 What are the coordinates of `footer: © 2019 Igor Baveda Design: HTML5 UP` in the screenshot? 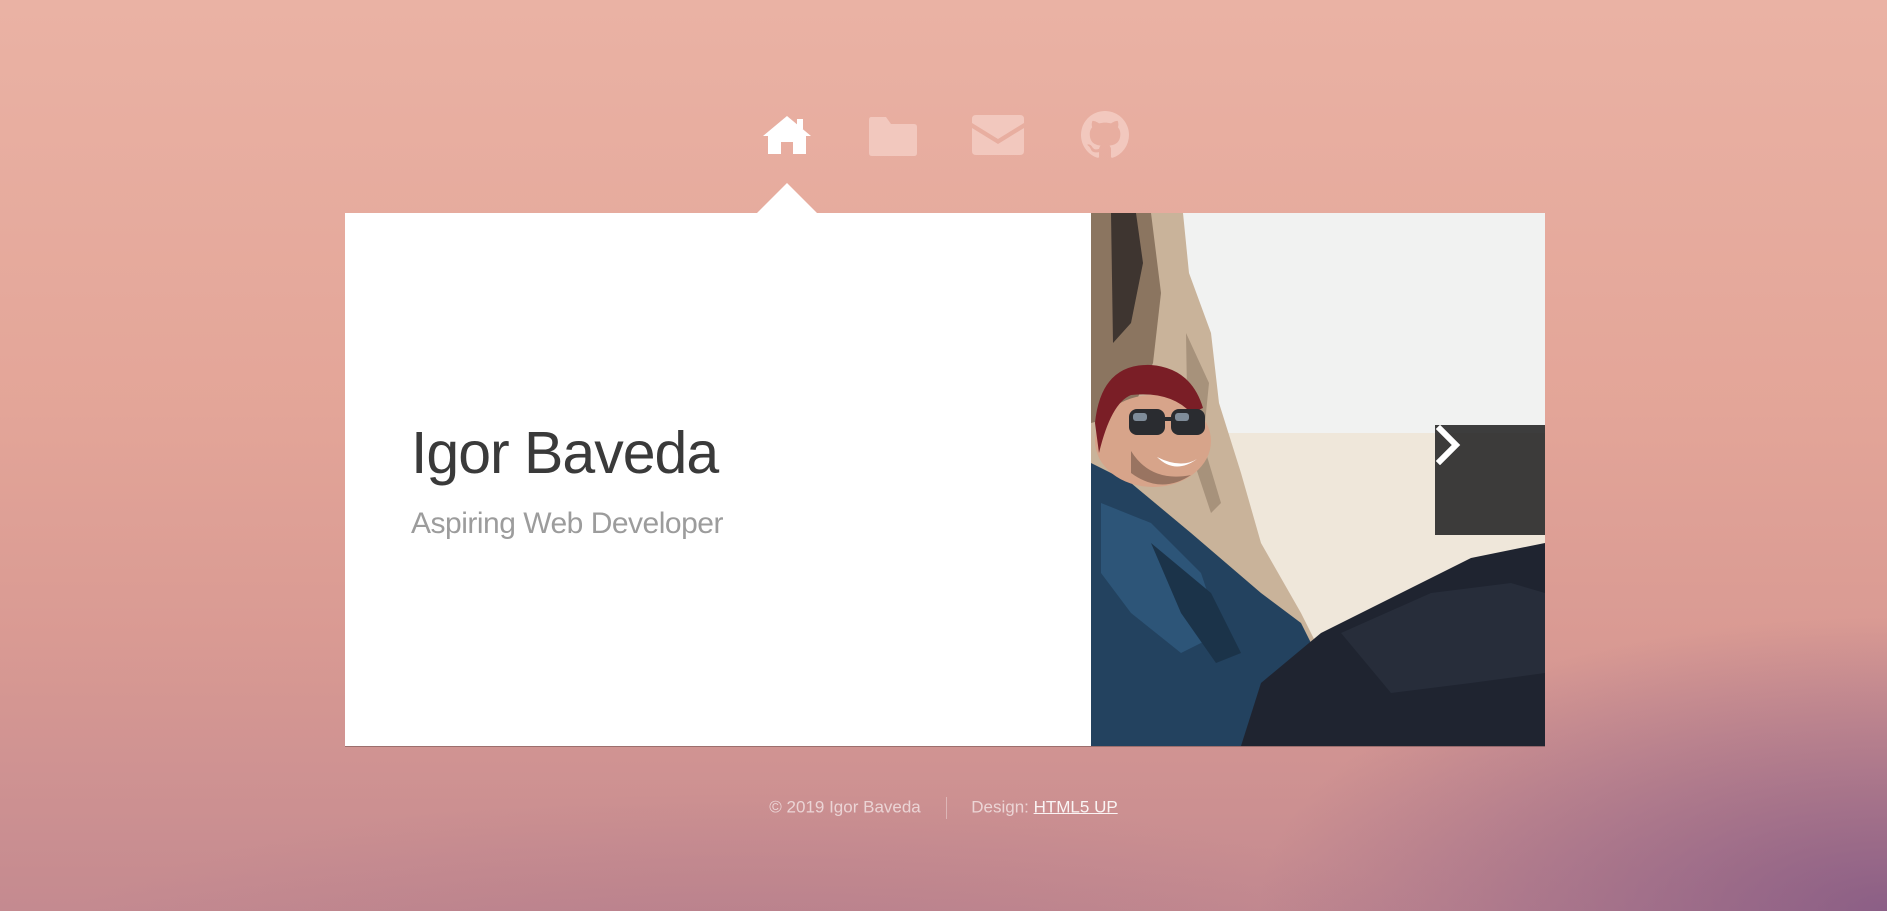 It's located at (943, 808).